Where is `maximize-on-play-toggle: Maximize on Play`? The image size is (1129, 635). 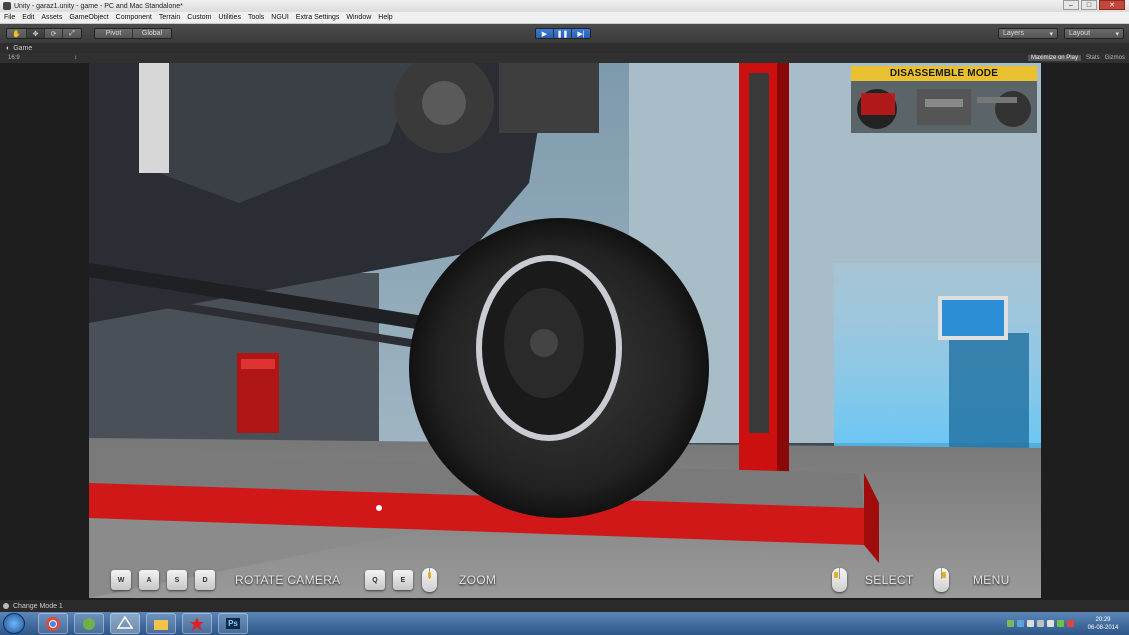 maximize-on-play-toggle: Maximize on Play is located at coordinates (1054, 58).